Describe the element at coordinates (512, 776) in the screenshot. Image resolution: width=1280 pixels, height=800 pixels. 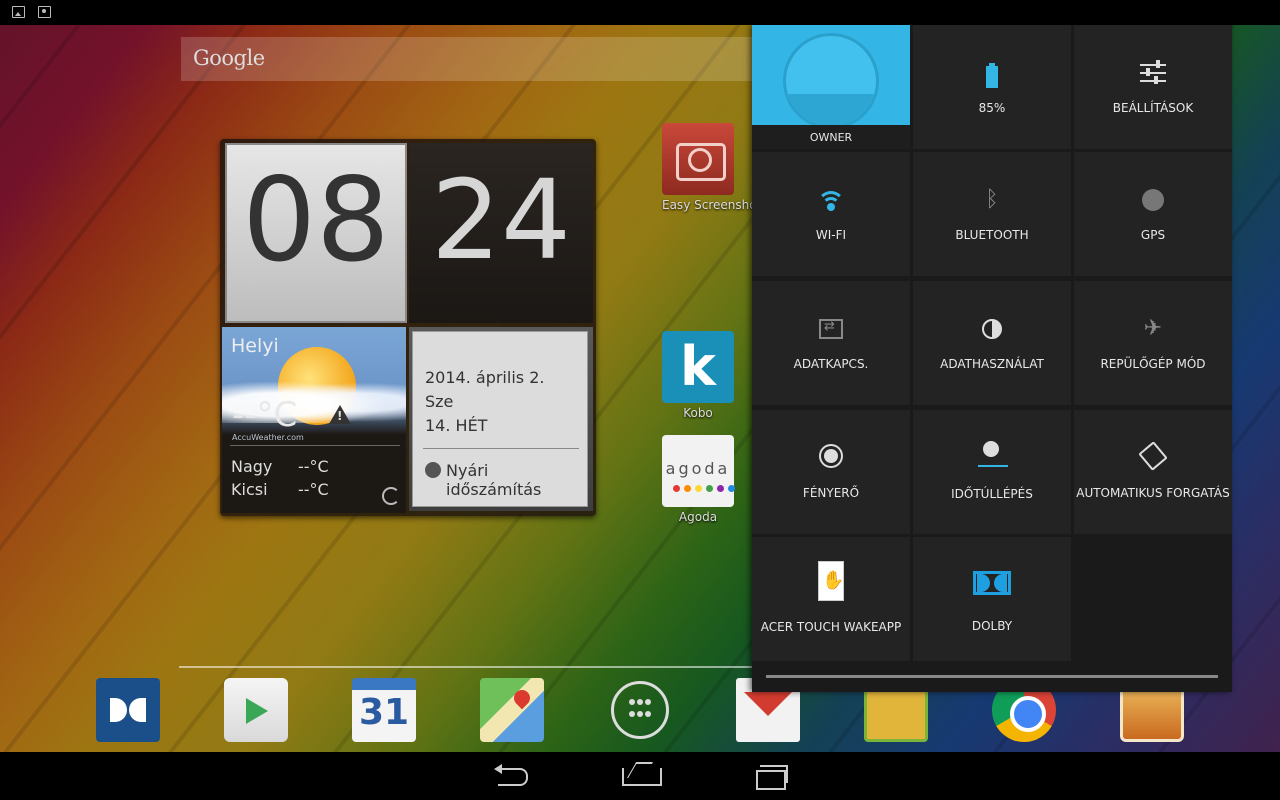
I see `back-button` at that location.